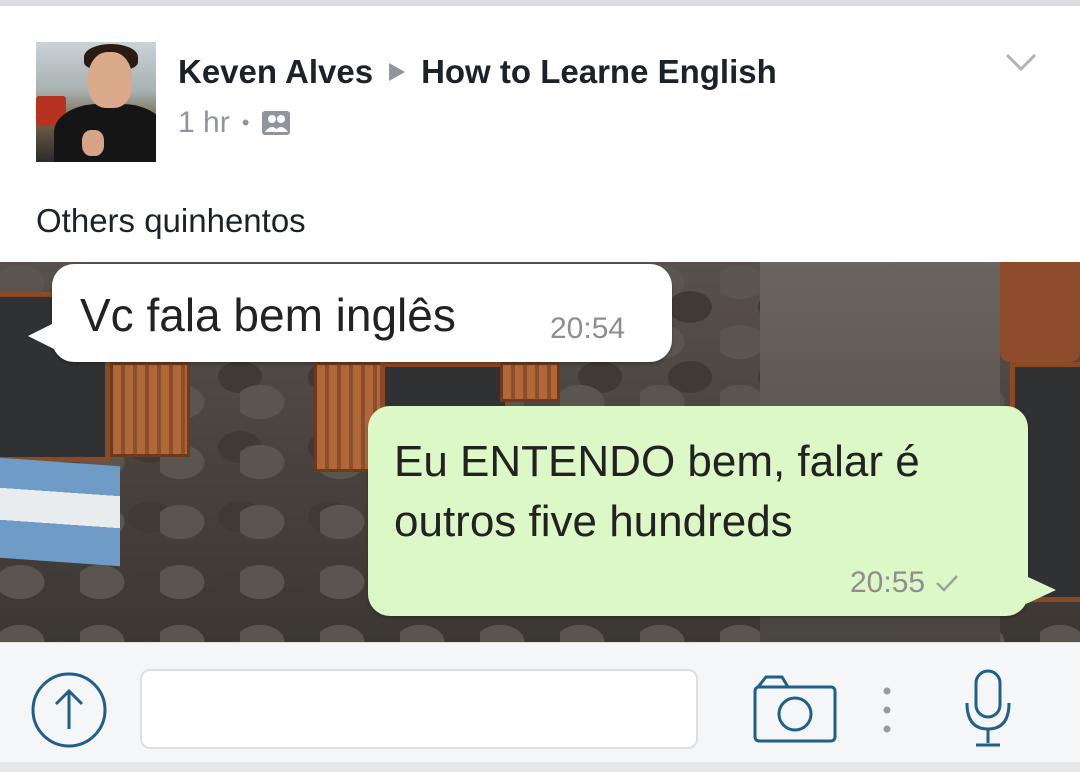  I want to click on outgoing-message-meta: 20:55, so click(904, 583).